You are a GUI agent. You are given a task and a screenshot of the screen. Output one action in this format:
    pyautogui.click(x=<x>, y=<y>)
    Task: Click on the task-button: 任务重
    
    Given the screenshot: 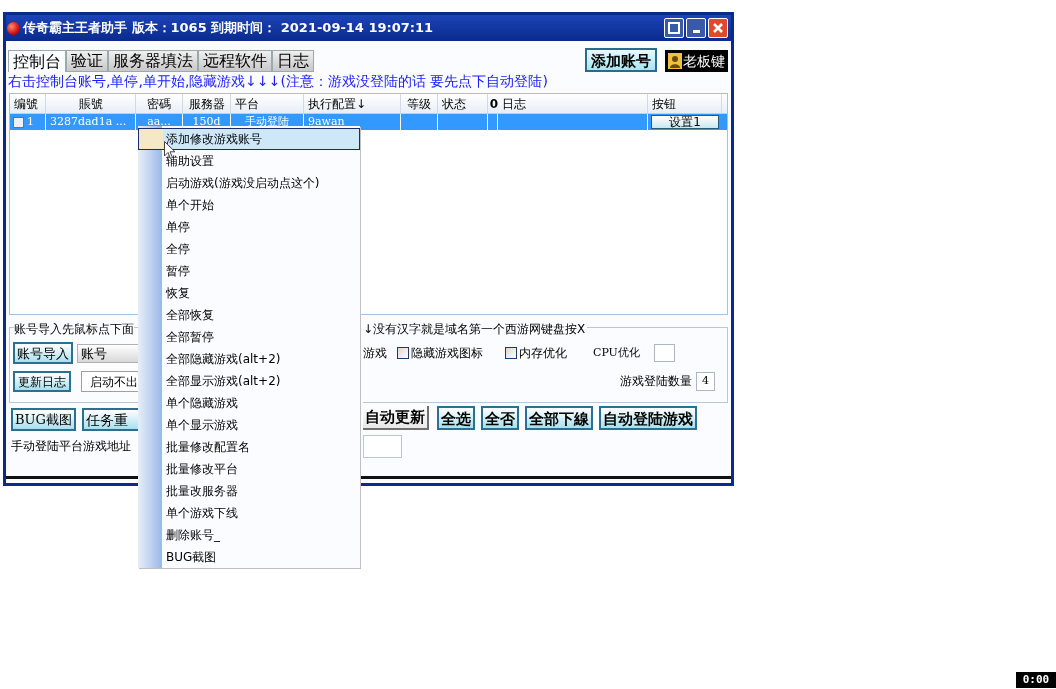 What is the action you would take?
    pyautogui.click(x=111, y=419)
    